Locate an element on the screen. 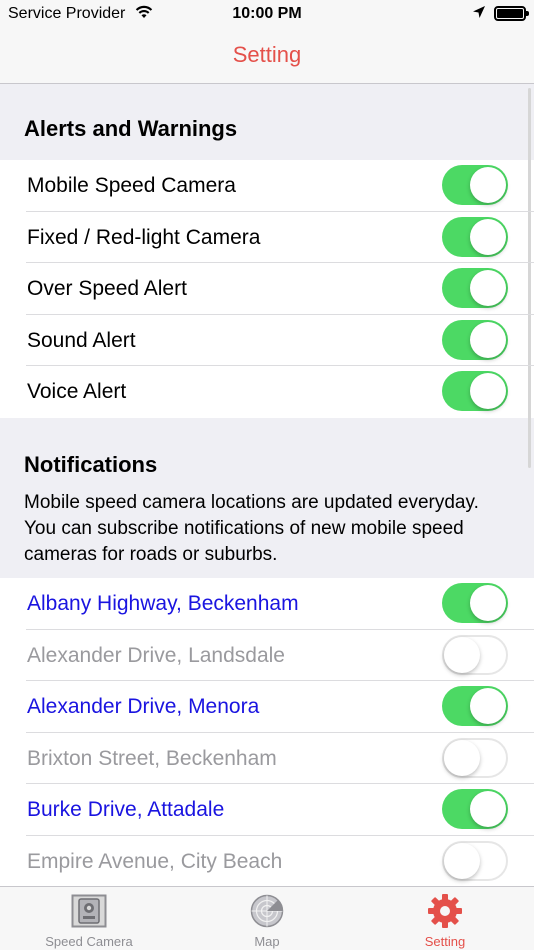 This screenshot has width=534, height=950. fixed-red-light-camera-toggle is located at coordinates (475, 236).